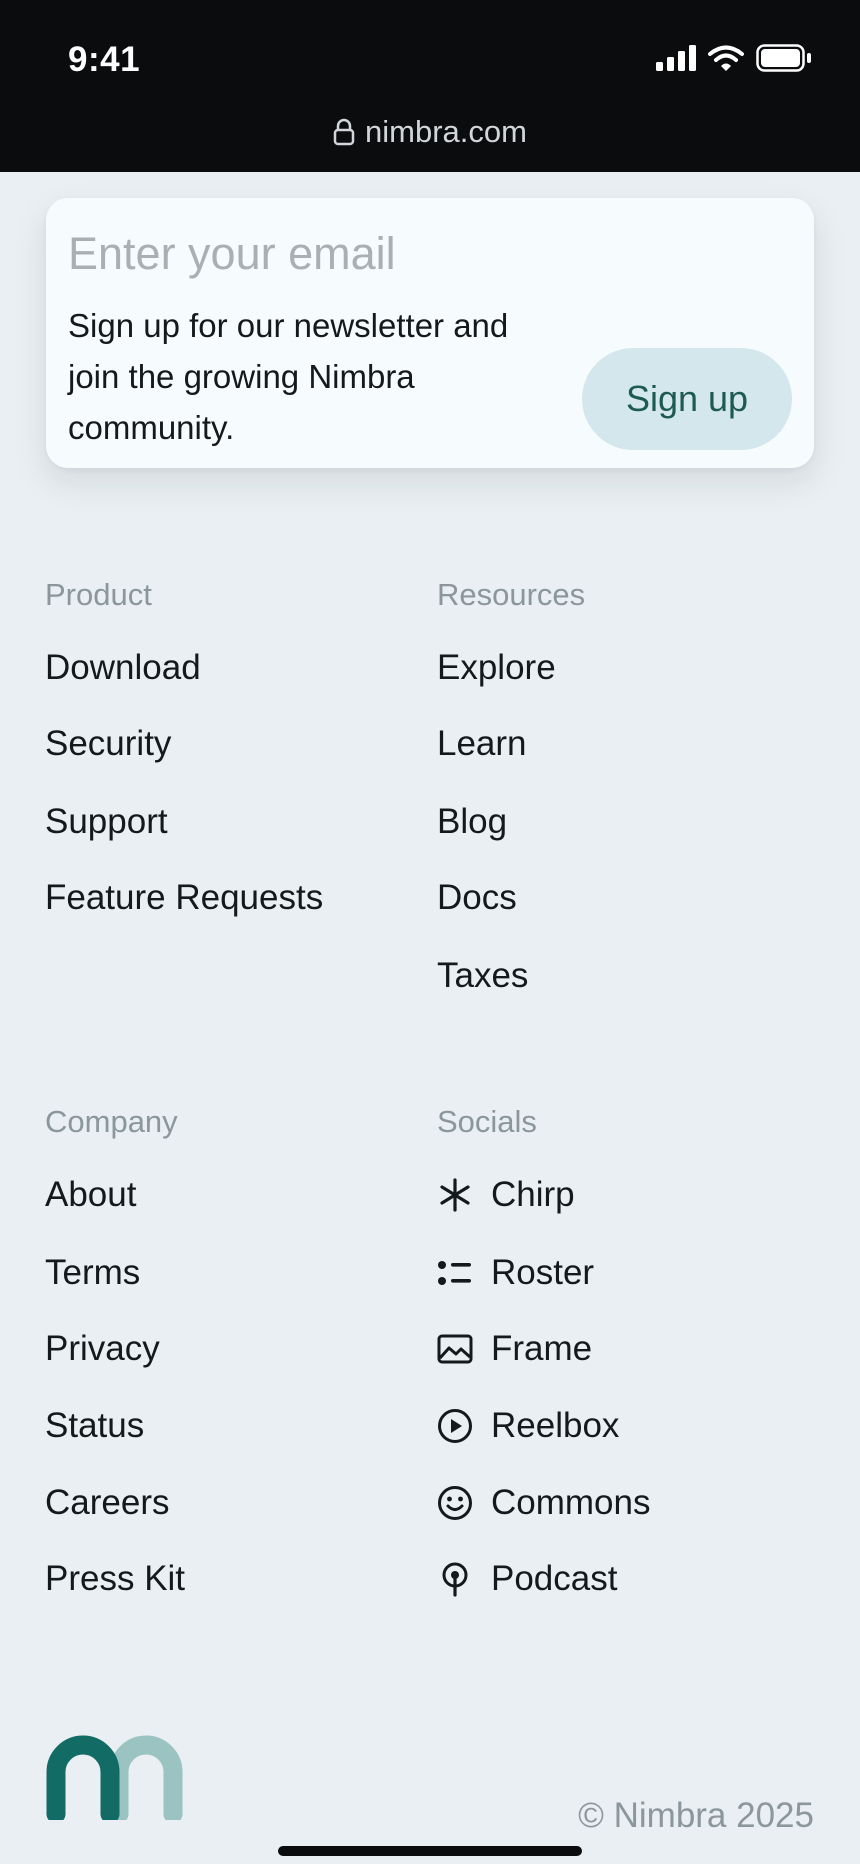 The height and width of the screenshot is (1864, 860). What do you see at coordinates (102, 1349) in the screenshot?
I see `footer-link-privacy: Privacy` at bounding box center [102, 1349].